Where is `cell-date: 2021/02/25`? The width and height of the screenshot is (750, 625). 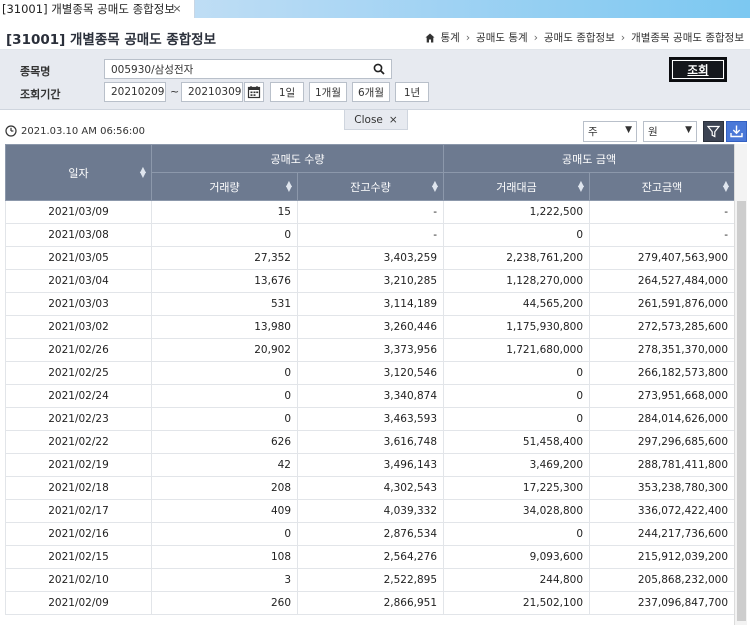 cell-date: 2021/02/25 is located at coordinates (78, 373).